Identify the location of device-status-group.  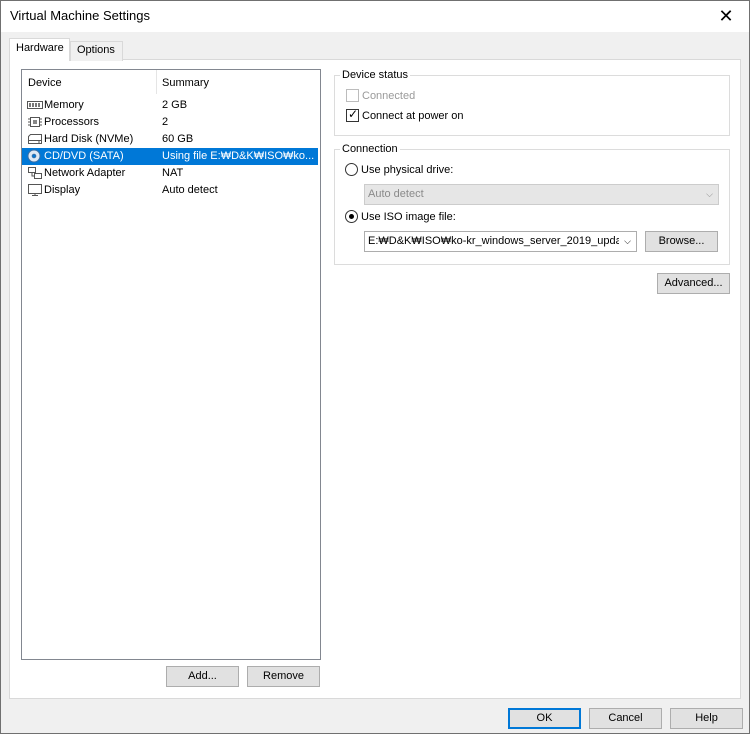
(532, 105).